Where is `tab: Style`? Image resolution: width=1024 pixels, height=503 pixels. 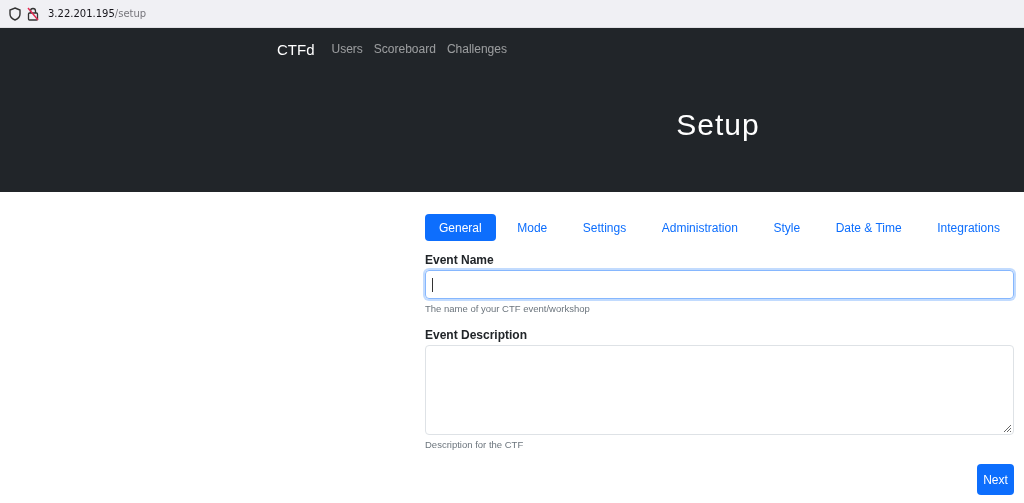
tab: Style is located at coordinates (787, 227).